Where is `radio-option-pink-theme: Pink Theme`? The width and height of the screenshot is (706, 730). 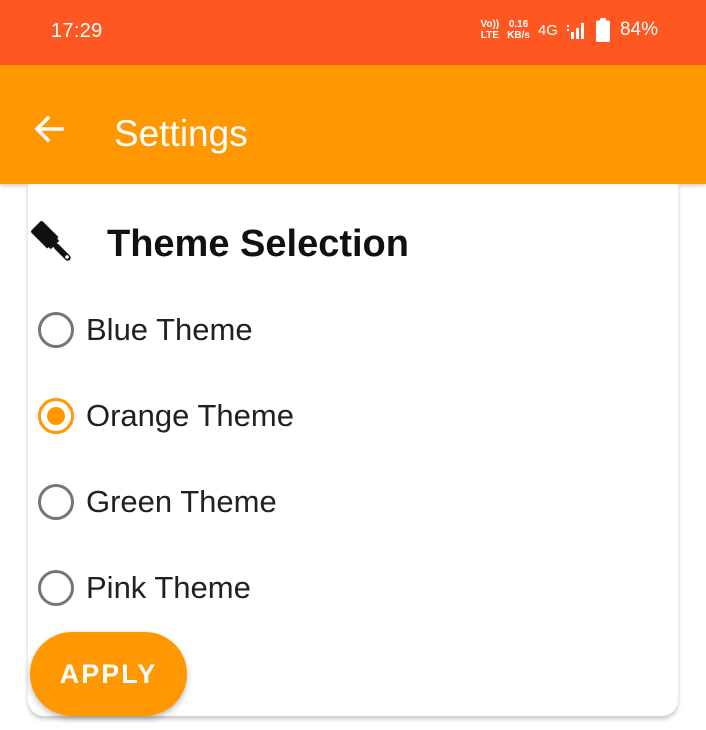 radio-option-pink-theme: Pink Theme is located at coordinates (144, 588).